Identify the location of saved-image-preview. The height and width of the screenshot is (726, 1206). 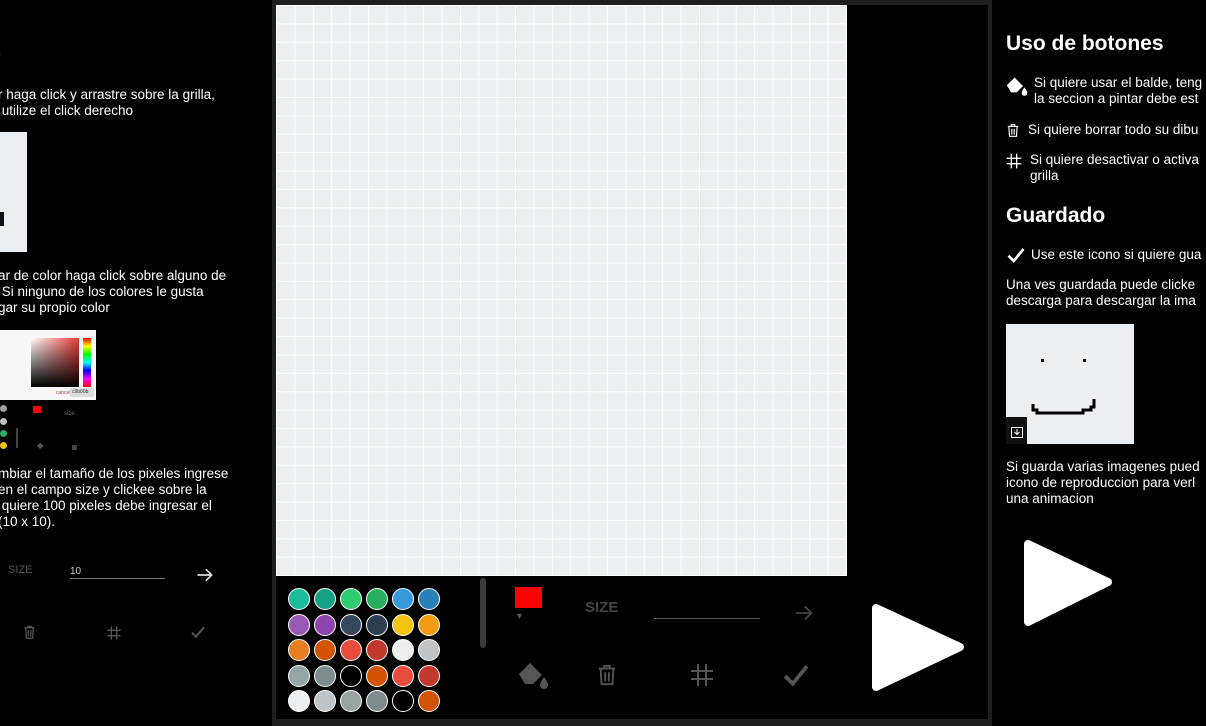
(1070, 384).